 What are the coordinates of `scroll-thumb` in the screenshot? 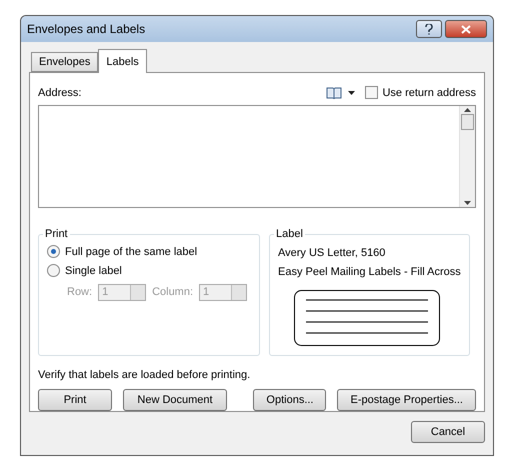 It's located at (467, 122).